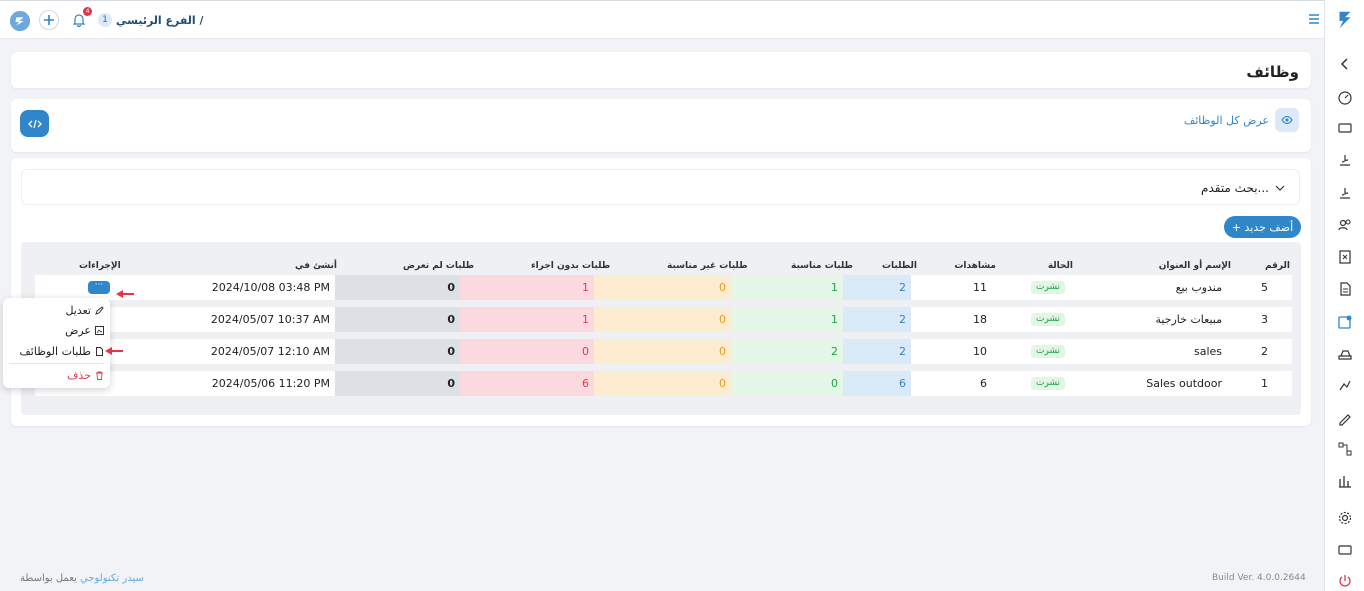 The image size is (1364, 591). I want to click on branch-breadcrumb: 1 الفرع الرئيسي /, so click(151, 20).